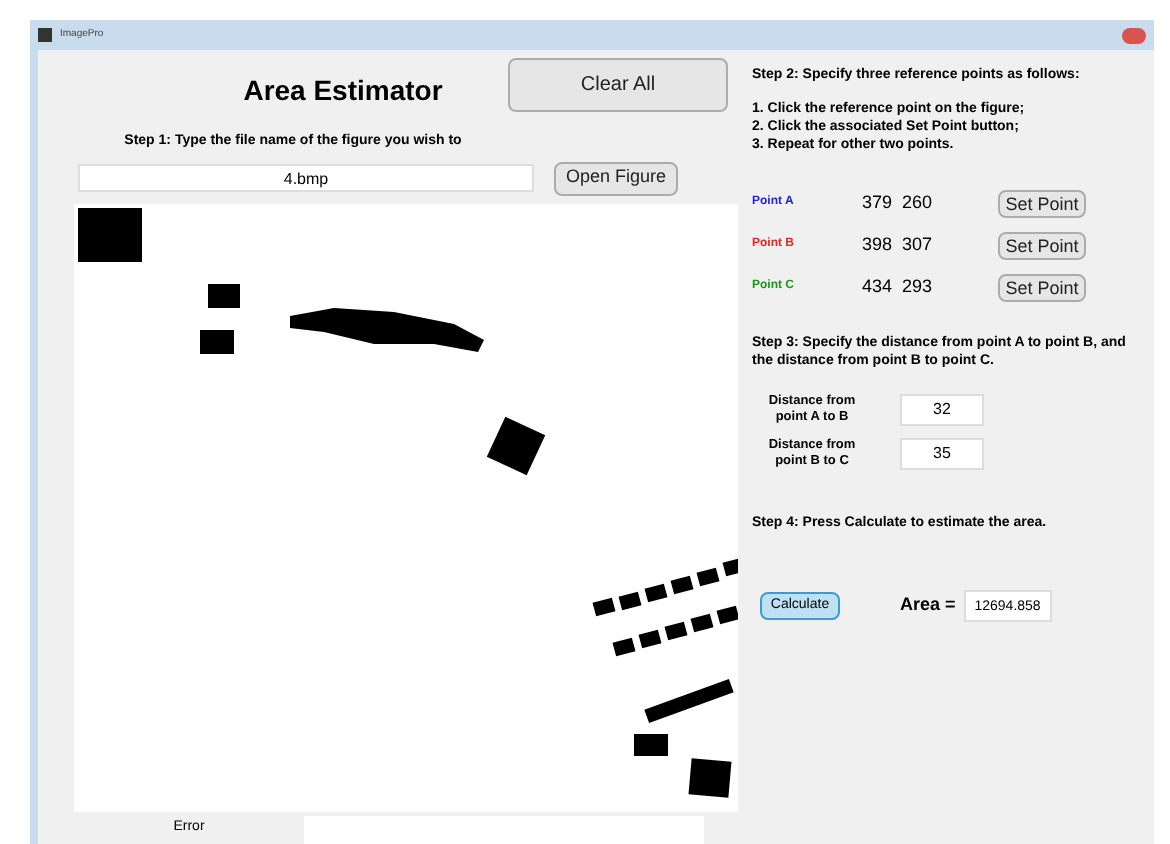 Image resolution: width=1170 pixels, height=844 pixels. What do you see at coordinates (898, 286) in the screenshot?
I see `point-coordinates: 434 293` at bounding box center [898, 286].